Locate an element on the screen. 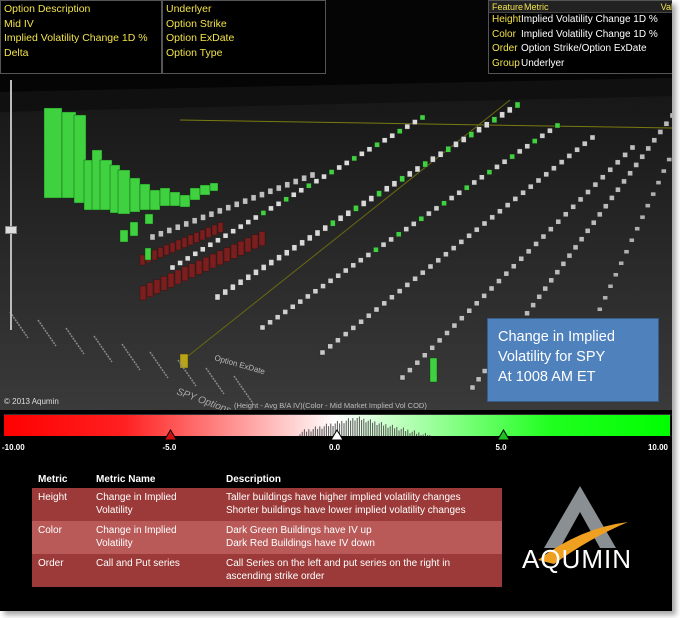 This screenshot has height=618, width=680. zoom-slider-thumb is located at coordinates (11, 230).